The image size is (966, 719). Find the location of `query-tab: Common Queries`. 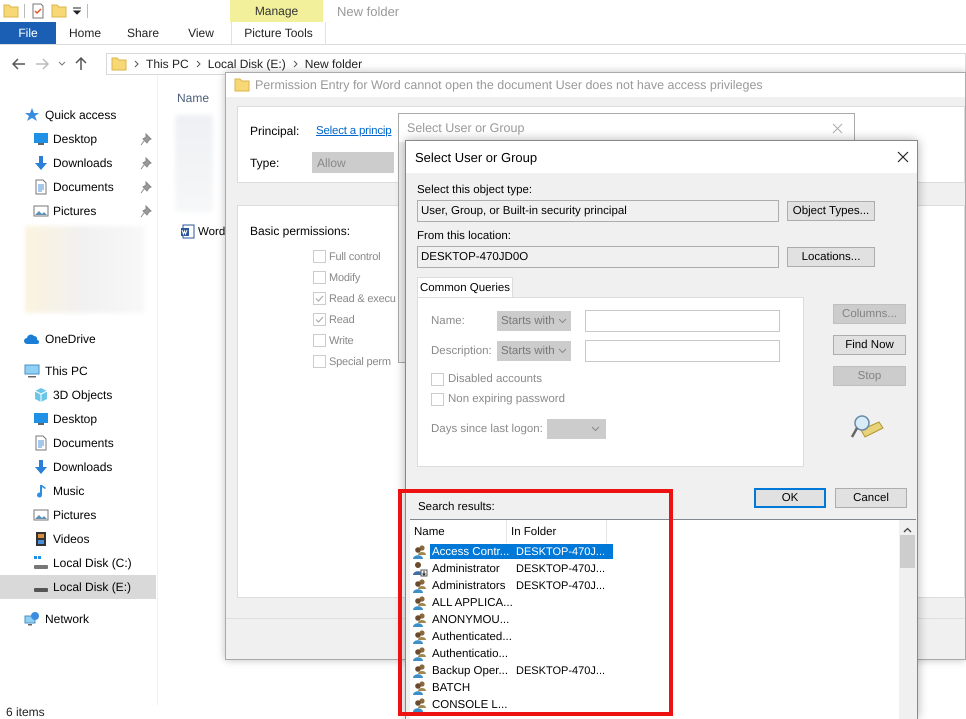

query-tab: Common Queries is located at coordinates (465, 287).